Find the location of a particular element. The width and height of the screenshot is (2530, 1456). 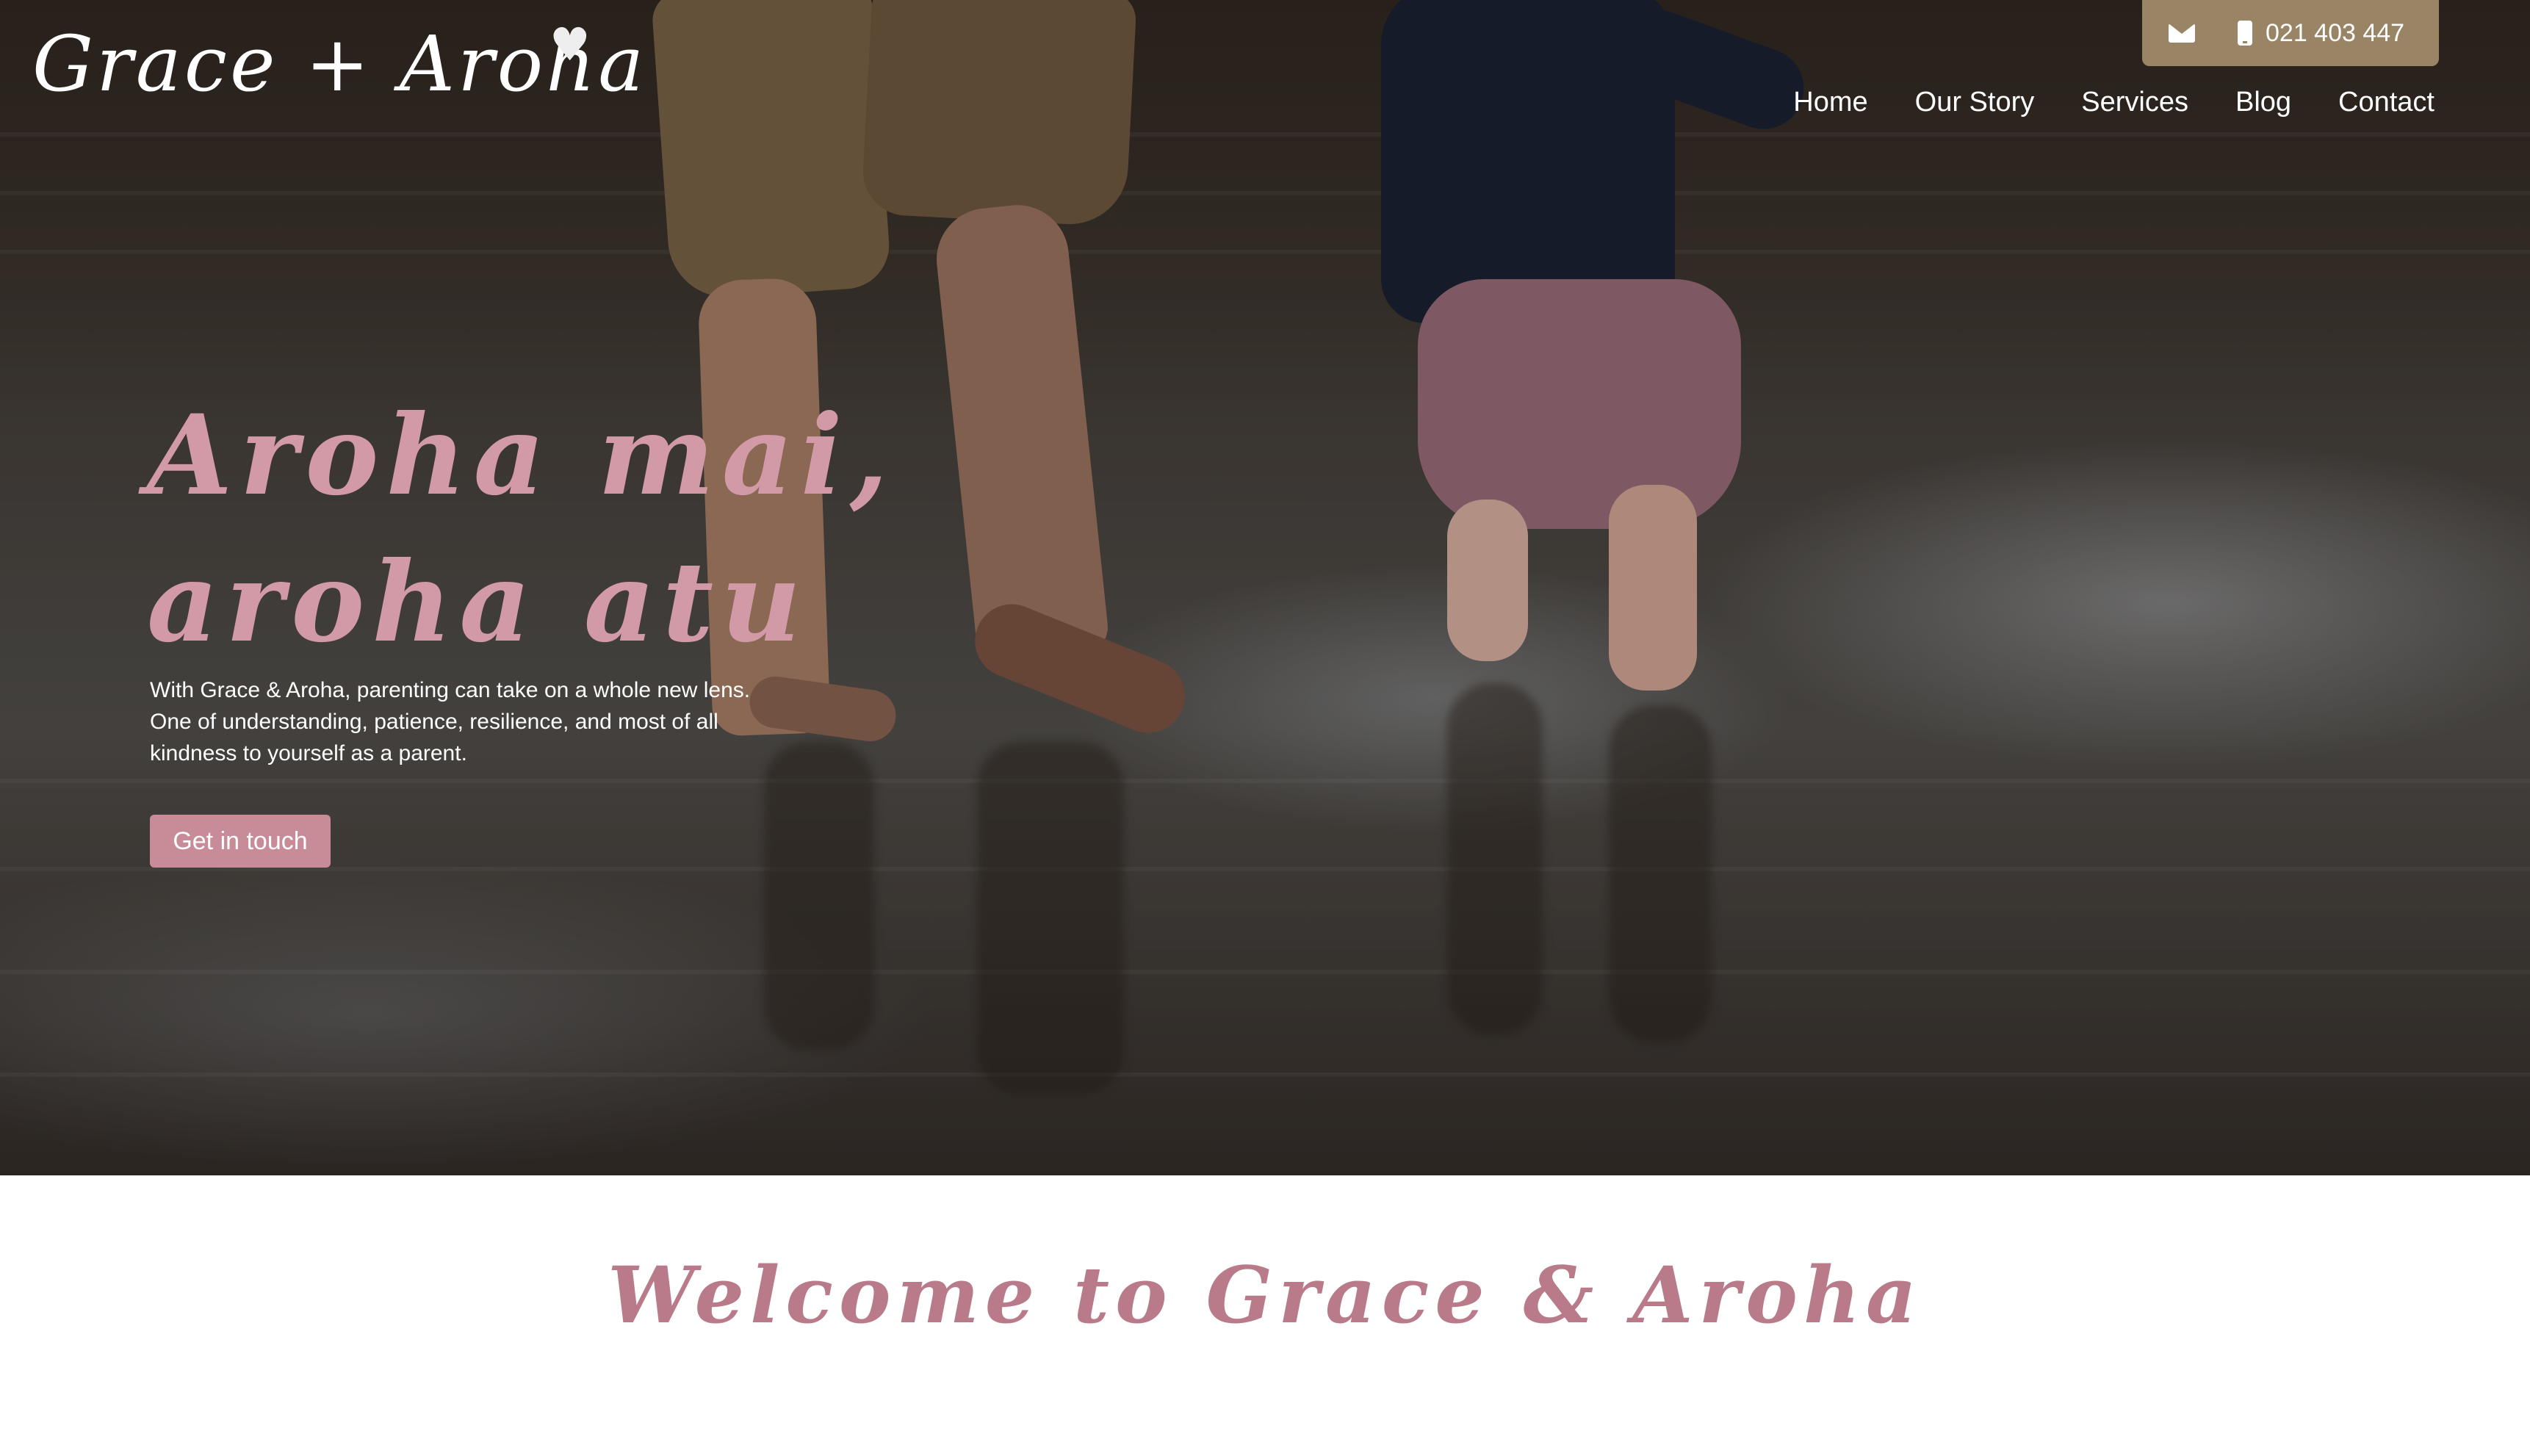

hero-headline-line-2: aroha atu is located at coordinates (478, 602).